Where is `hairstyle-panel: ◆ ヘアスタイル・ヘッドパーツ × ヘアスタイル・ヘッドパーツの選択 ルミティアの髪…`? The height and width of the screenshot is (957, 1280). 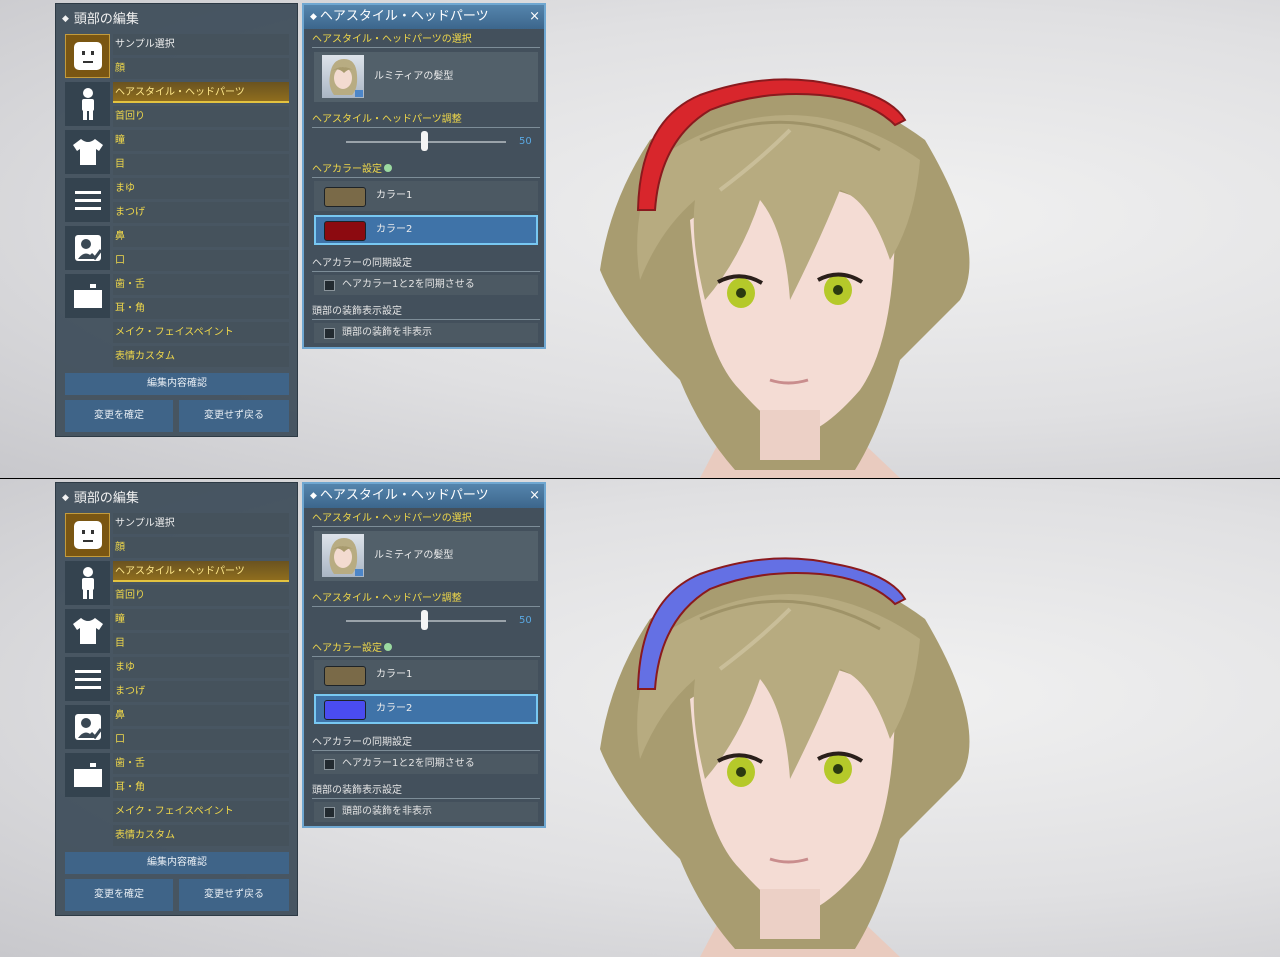 hairstyle-panel: ◆ ヘアスタイル・ヘッドパーツ × ヘアスタイル・ヘッドパーツの選択 ルミティアの髪… is located at coordinates (424, 176).